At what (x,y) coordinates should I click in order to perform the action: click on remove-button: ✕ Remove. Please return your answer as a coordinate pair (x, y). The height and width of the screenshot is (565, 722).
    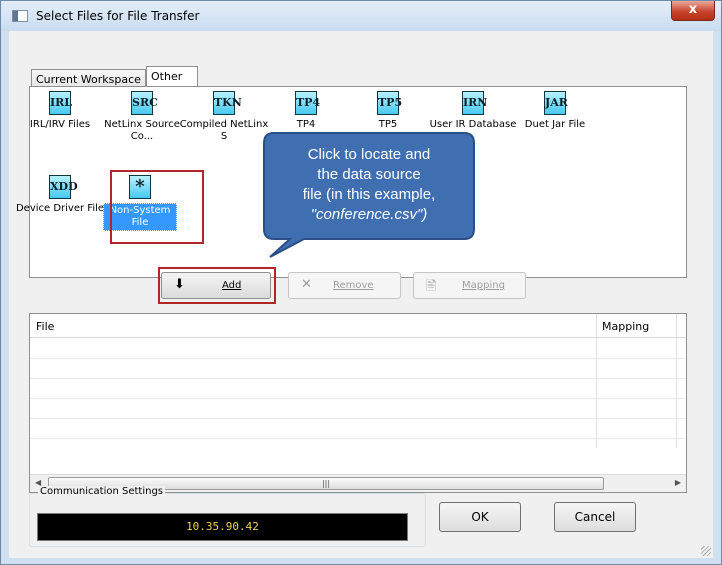
    Looking at the image, I should click on (344, 285).